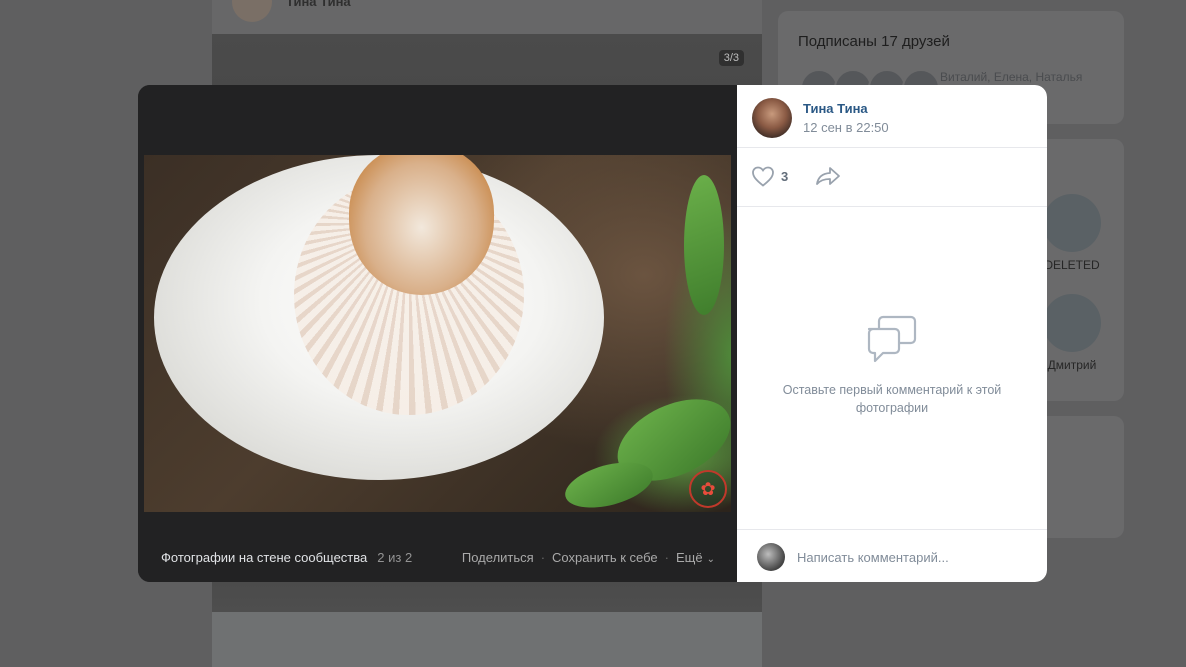 This screenshot has height=667, width=1186. What do you see at coordinates (892, 177) in the screenshot?
I see `actions-row: 3` at bounding box center [892, 177].